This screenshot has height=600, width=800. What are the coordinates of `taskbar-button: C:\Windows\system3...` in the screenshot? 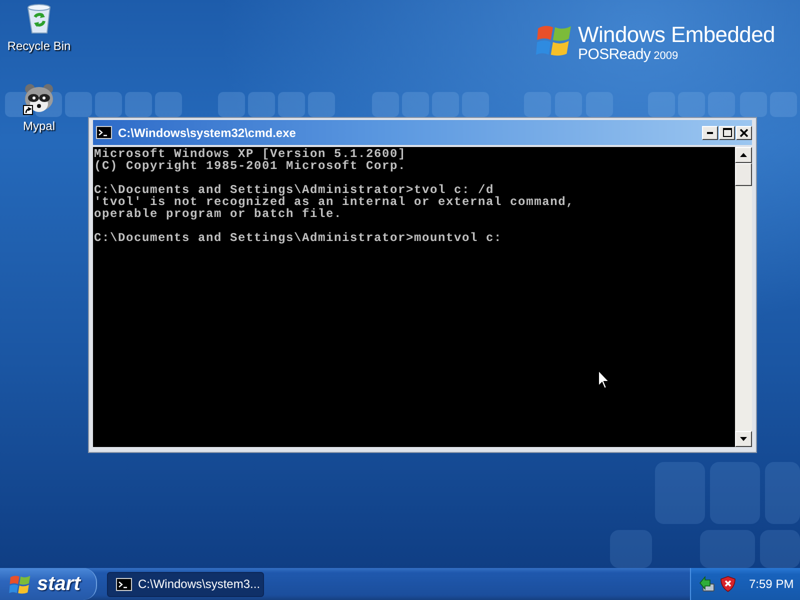 It's located at (185, 584).